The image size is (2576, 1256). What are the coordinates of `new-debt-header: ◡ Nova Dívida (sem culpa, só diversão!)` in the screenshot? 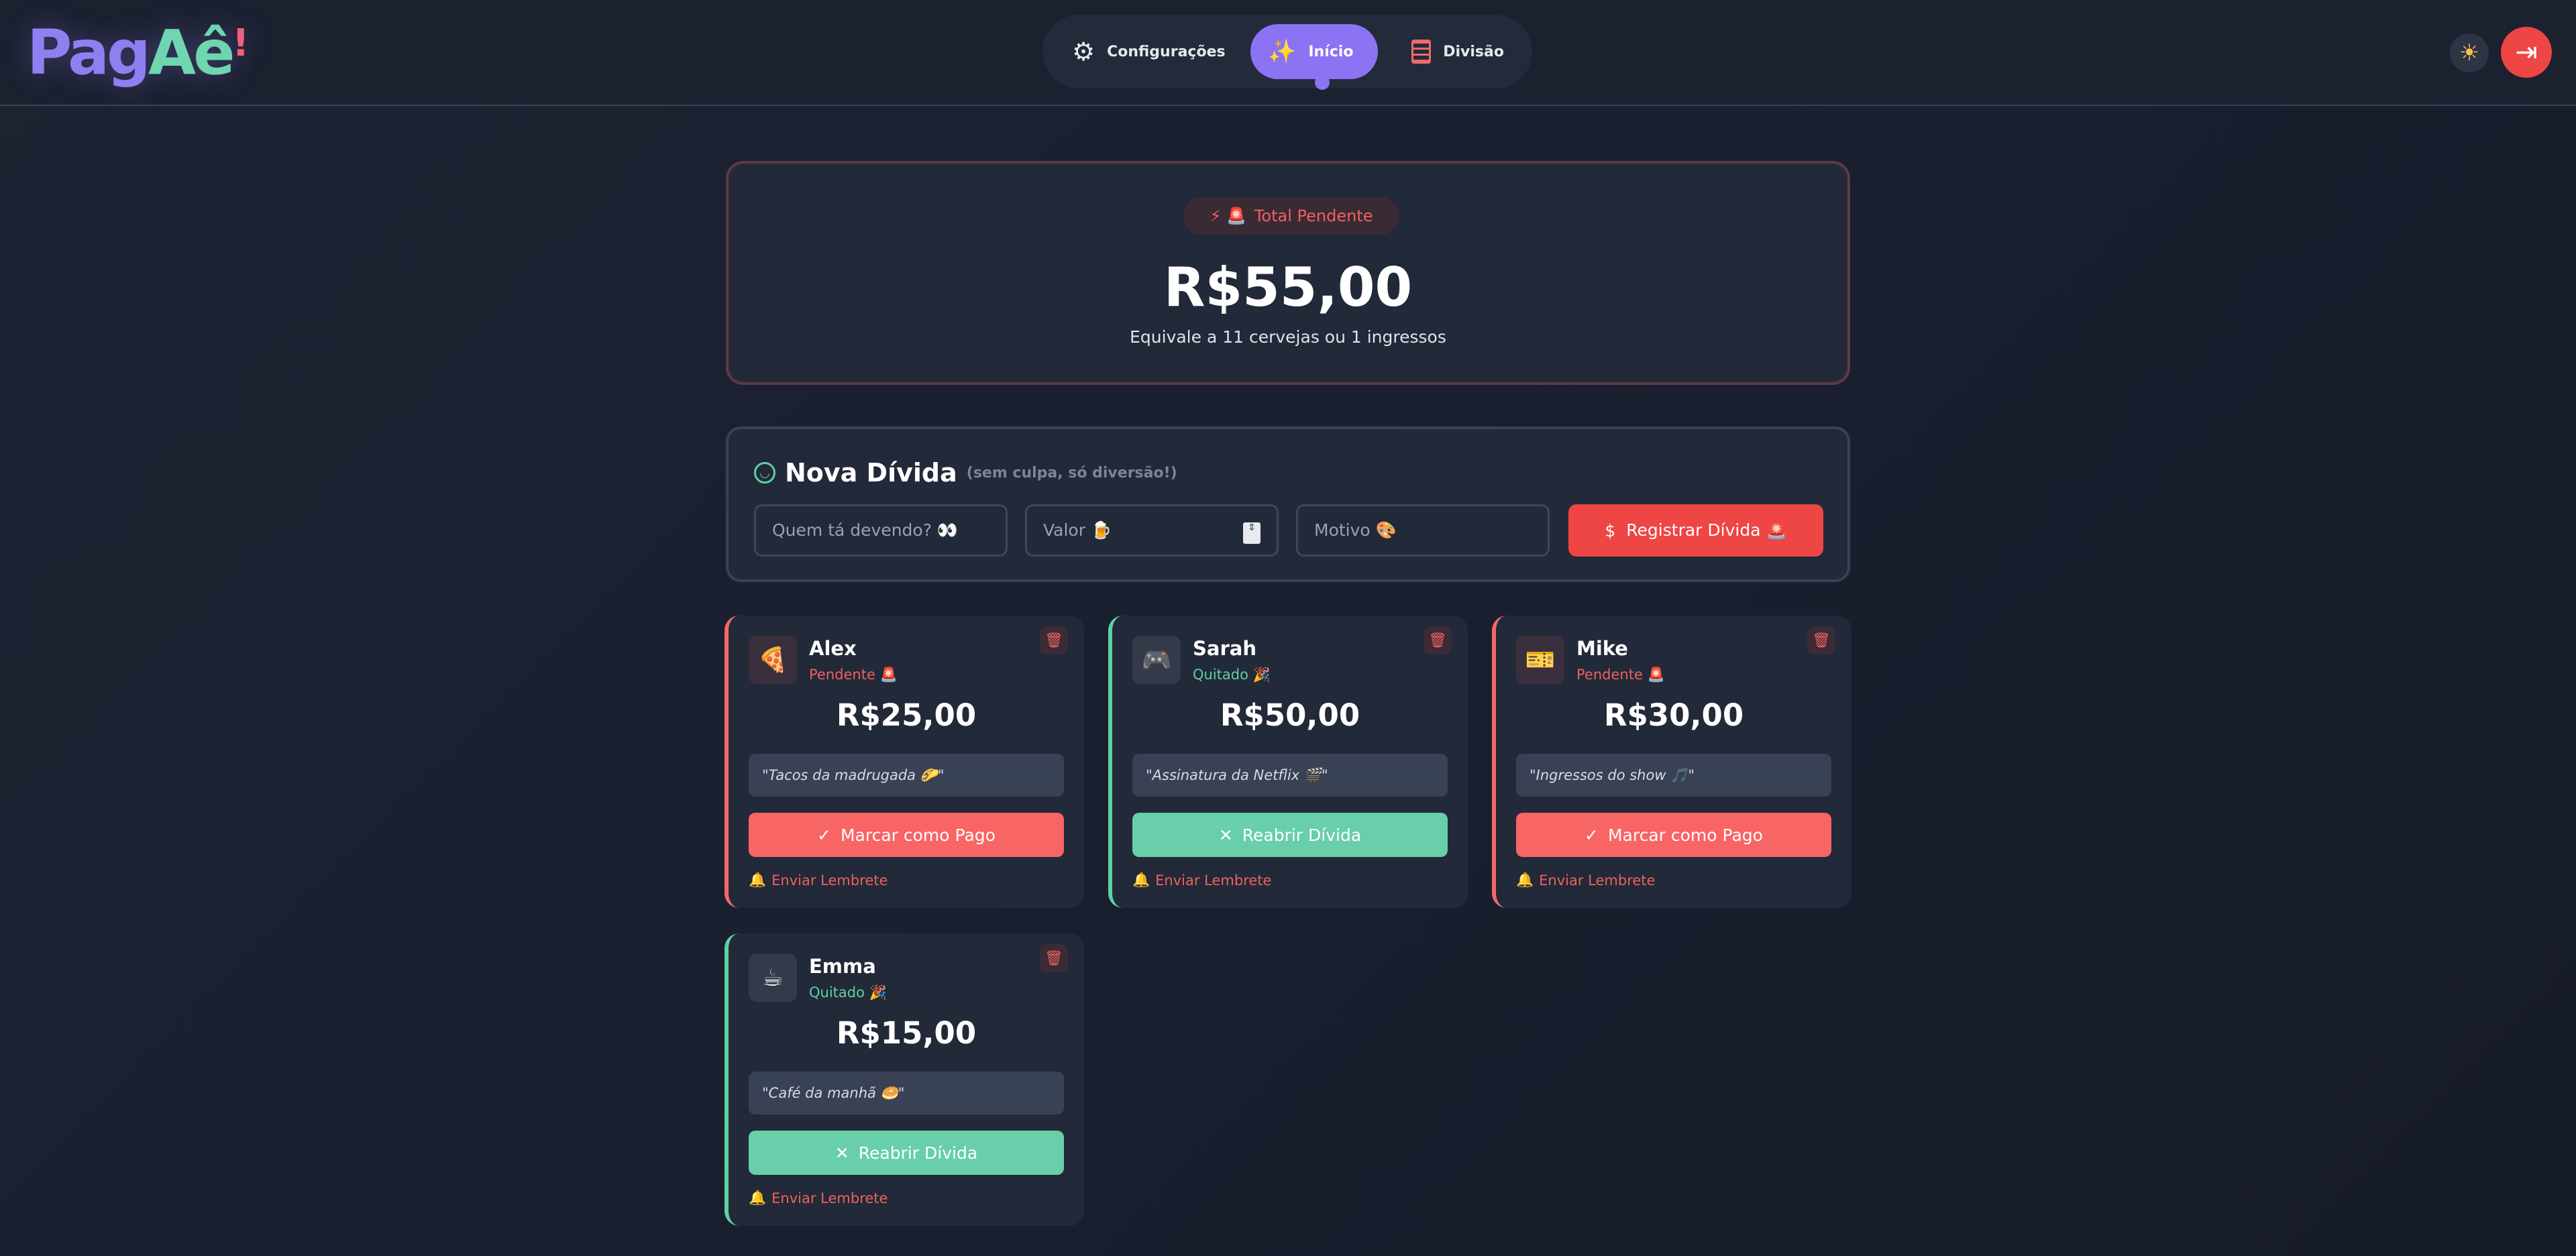 It's located at (965, 473).